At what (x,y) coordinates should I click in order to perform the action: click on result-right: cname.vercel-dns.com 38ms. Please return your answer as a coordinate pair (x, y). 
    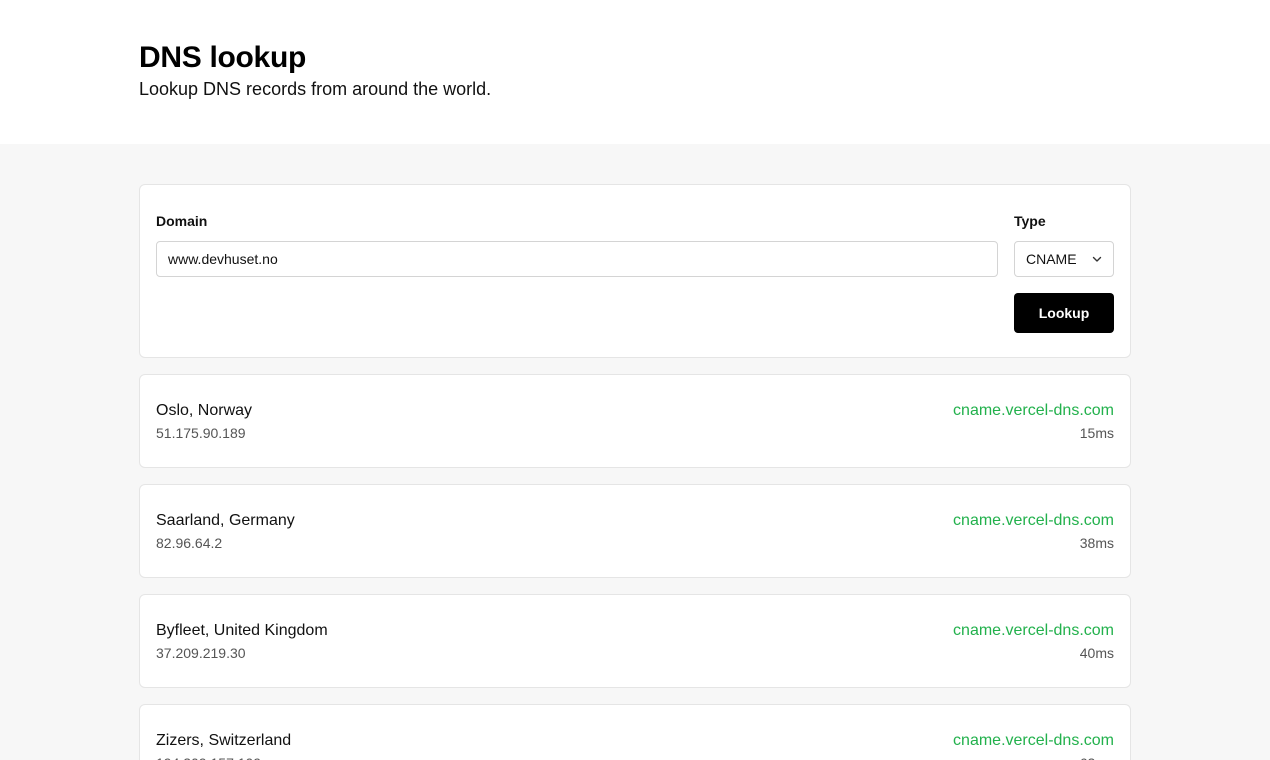
    Looking at the image, I should click on (1033, 543).